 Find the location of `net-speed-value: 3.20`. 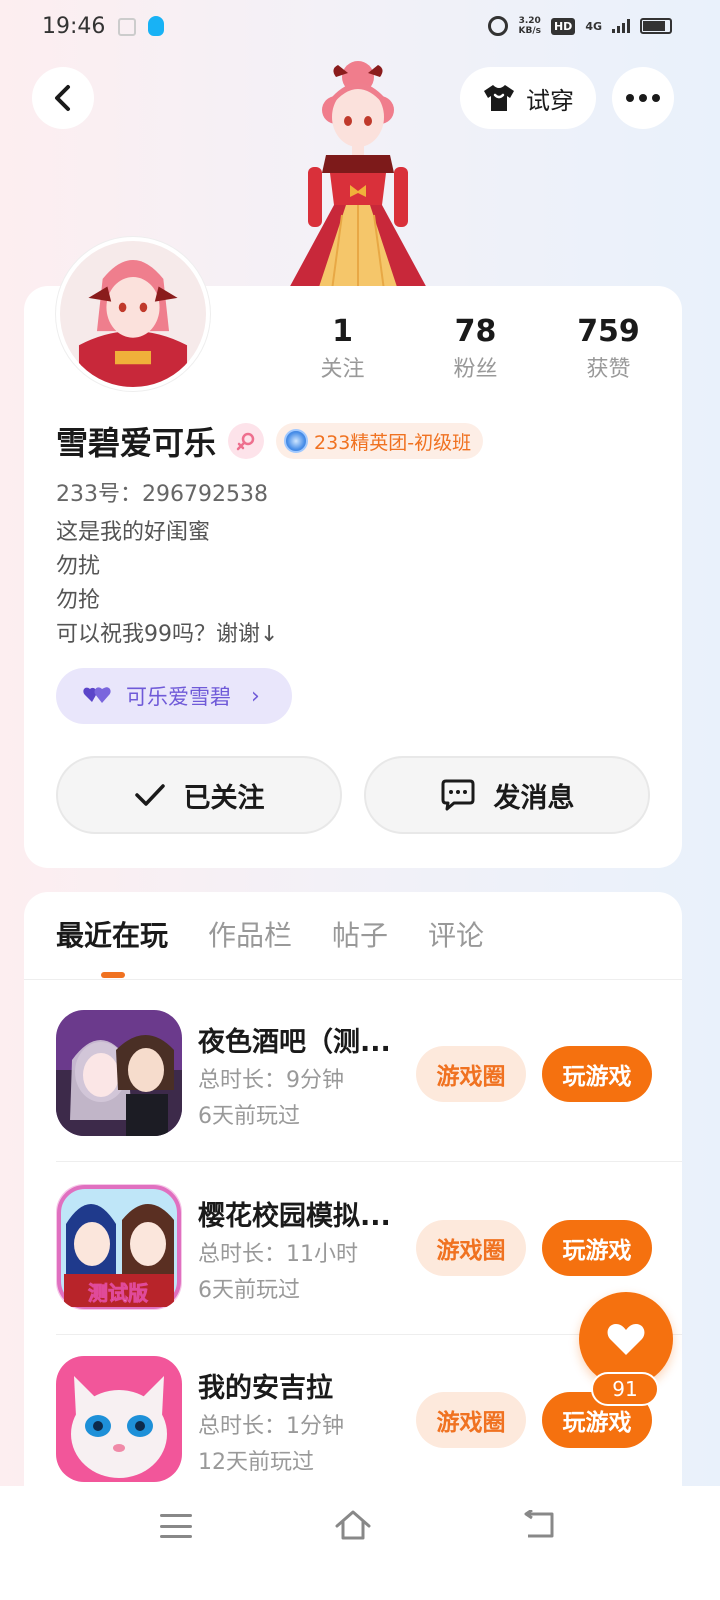

net-speed-value: 3.20 is located at coordinates (529, 21).